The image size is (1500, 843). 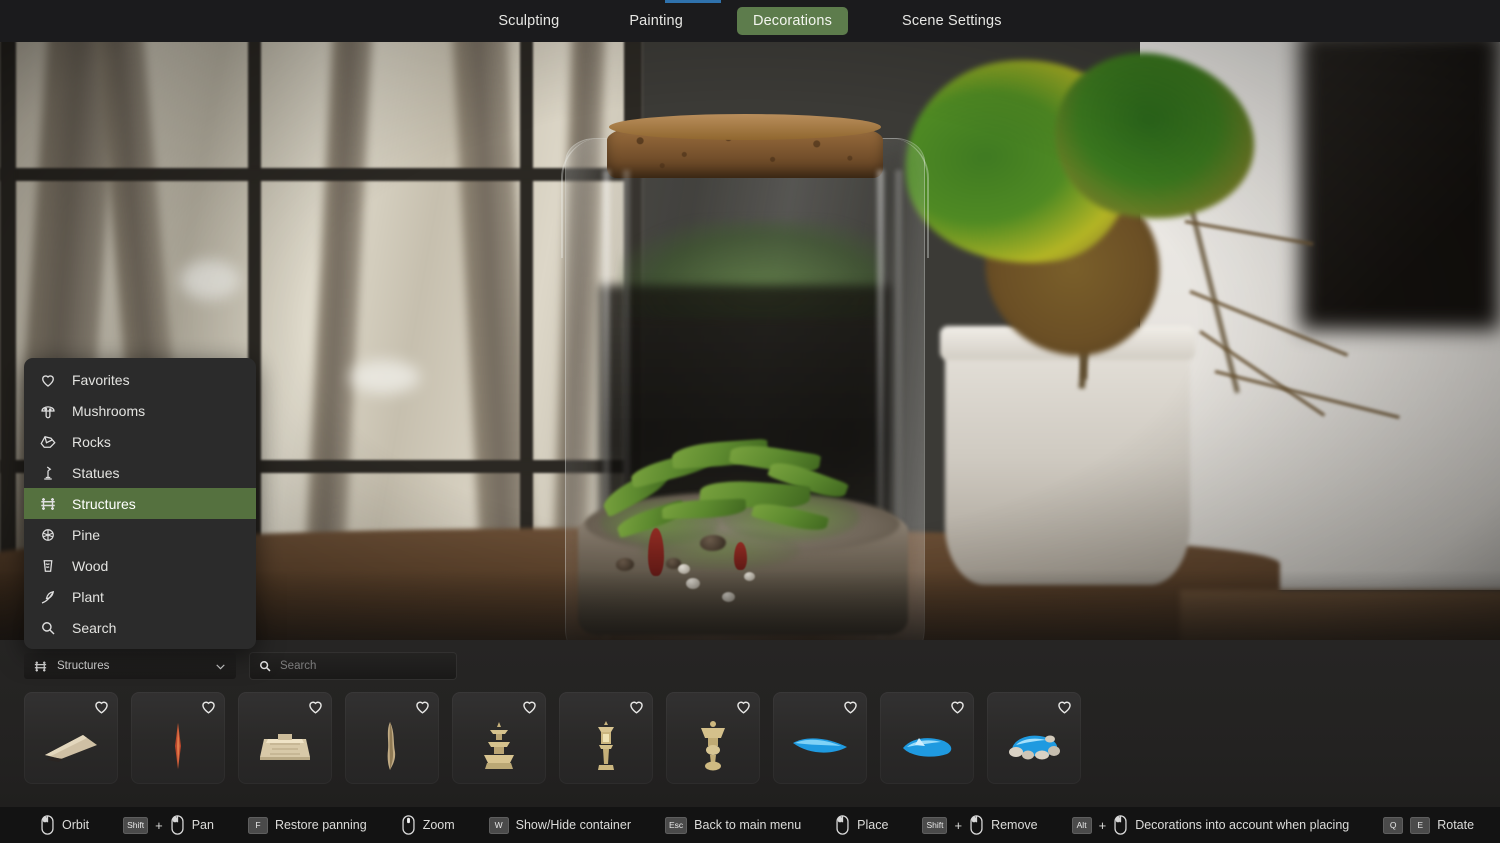 I want to click on hotkey-rotate: Q E Rotate, so click(x=1428, y=825).